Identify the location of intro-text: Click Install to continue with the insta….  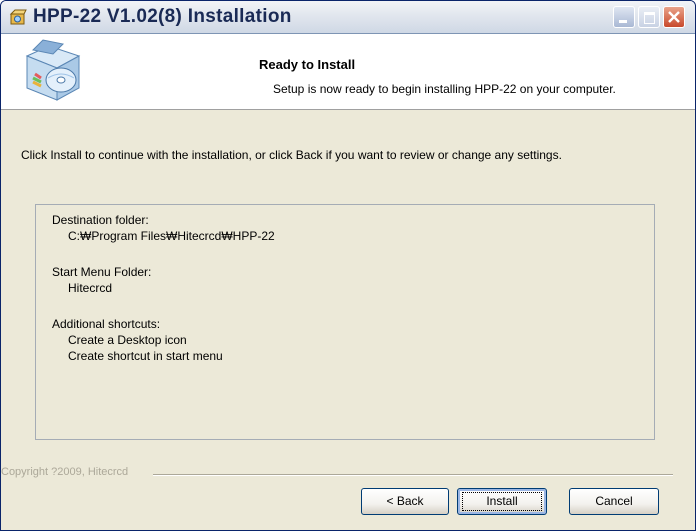
(291, 155).